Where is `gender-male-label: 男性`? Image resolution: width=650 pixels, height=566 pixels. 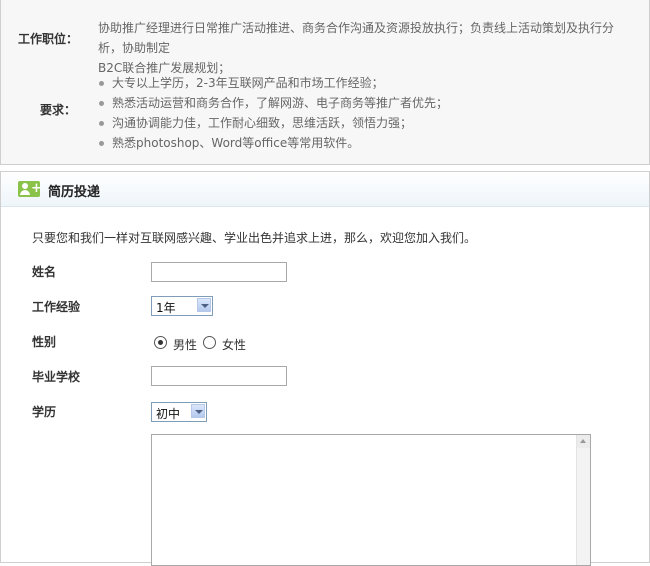
gender-male-label: 男性 is located at coordinates (185, 345).